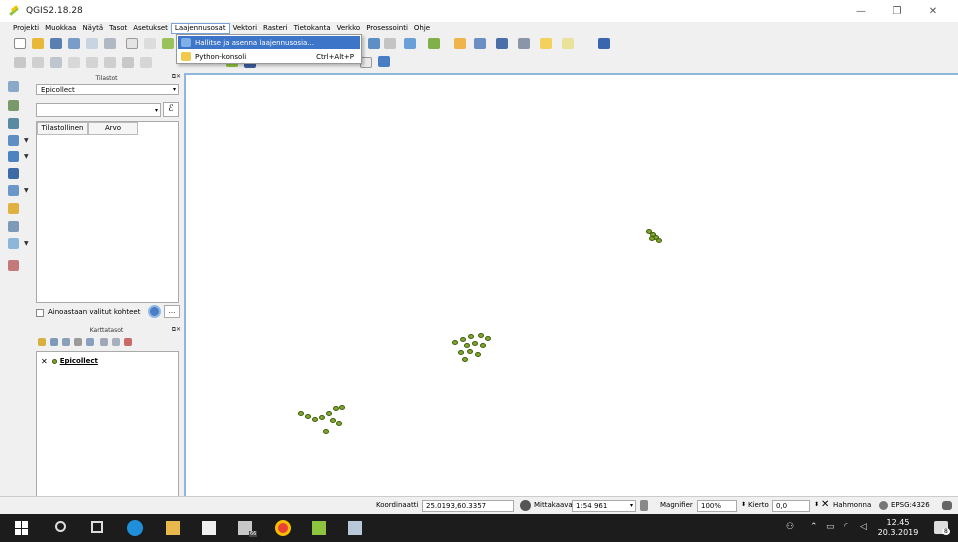 This screenshot has width=958, height=542. What do you see at coordinates (135, 528) in the screenshot?
I see `edge-browser-icon` at bounding box center [135, 528].